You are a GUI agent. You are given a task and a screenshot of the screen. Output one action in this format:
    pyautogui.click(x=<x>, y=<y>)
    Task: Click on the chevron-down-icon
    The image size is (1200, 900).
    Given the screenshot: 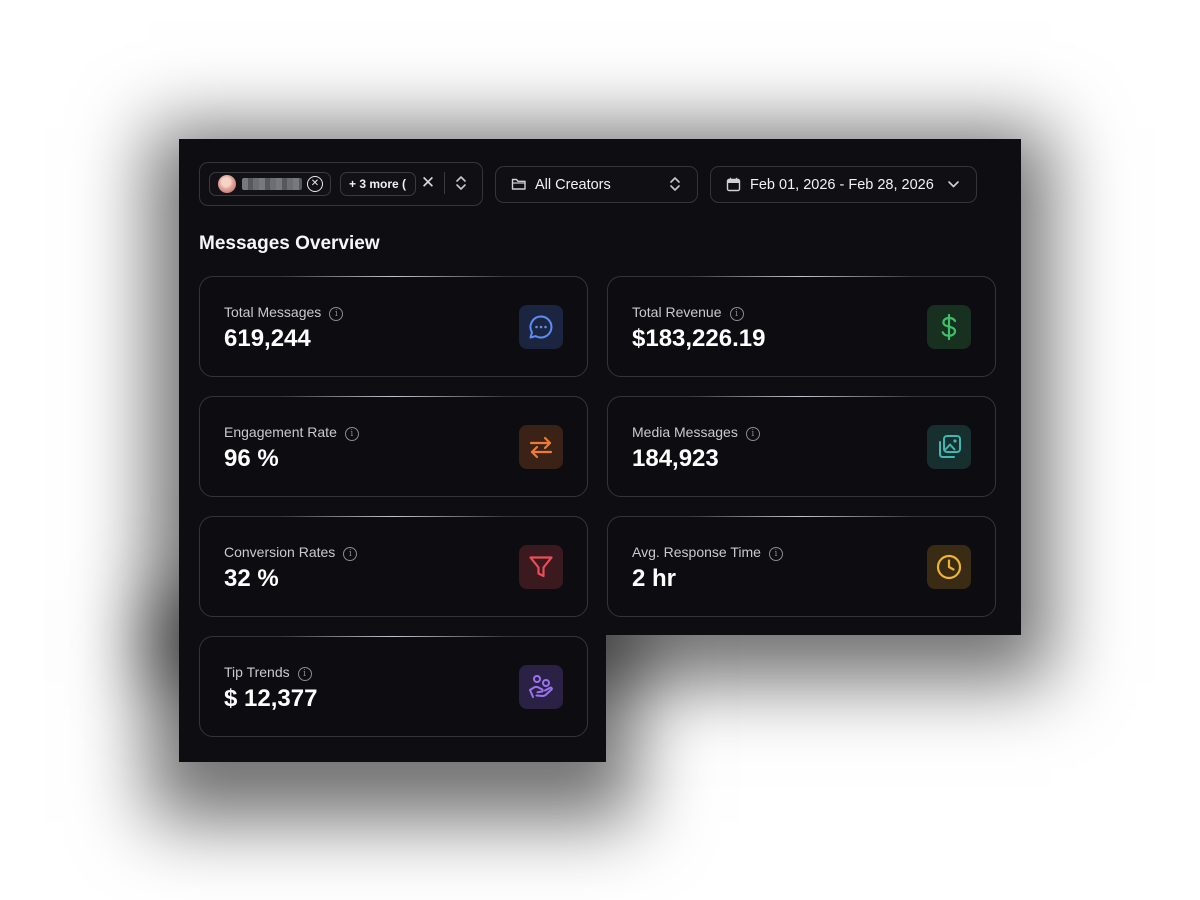 What is the action you would take?
    pyautogui.click(x=953, y=184)
    